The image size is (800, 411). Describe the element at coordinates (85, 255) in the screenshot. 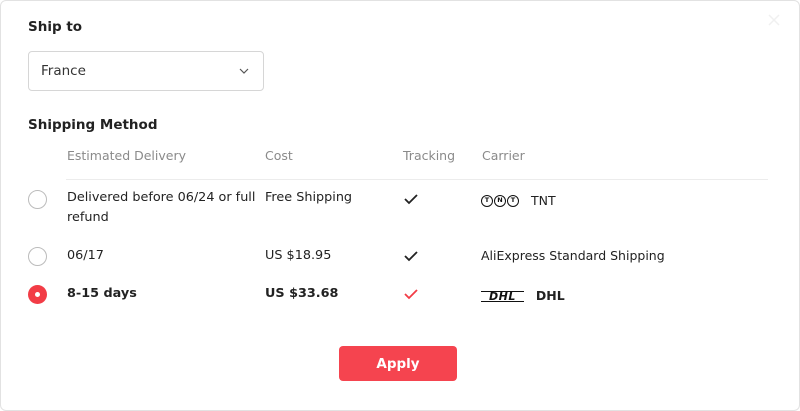

I see `delivery-estimate: 06/17` at that location.